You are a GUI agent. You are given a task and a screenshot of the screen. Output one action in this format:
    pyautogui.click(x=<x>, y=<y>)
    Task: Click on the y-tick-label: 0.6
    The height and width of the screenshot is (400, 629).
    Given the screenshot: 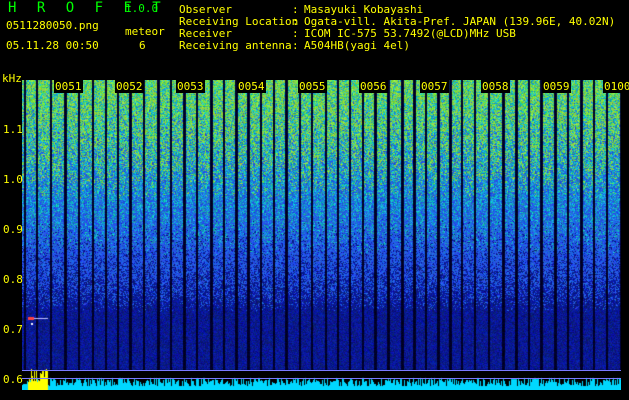 What is the action you would take?
    pyautogui.click(x=13, y=379)
    